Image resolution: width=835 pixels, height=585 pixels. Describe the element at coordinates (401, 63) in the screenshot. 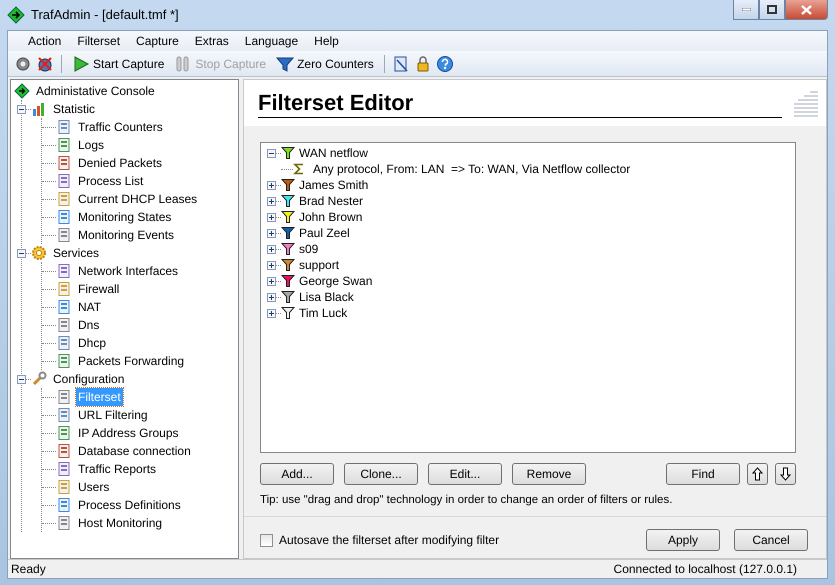

I see `document-pen-icon` at that location.